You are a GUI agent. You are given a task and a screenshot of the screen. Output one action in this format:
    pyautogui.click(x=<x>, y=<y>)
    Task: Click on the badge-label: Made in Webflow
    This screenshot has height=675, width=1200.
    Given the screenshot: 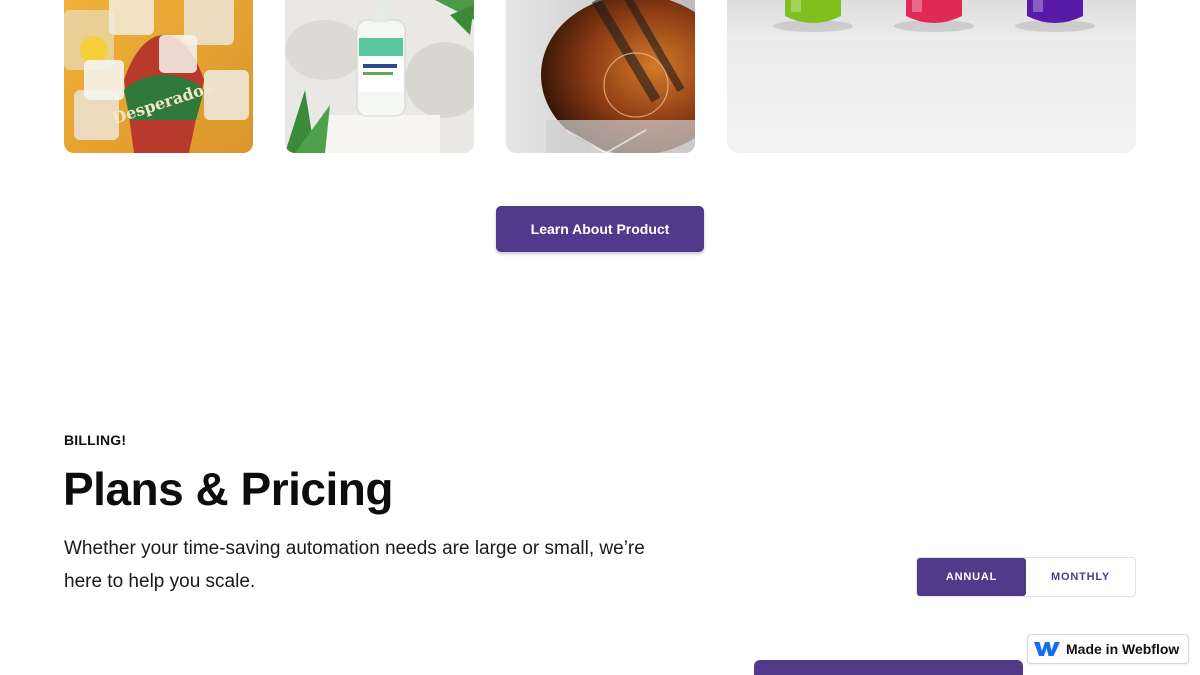 What is the action you would take?
    pyautogui.click(x=1123, y=649)
    